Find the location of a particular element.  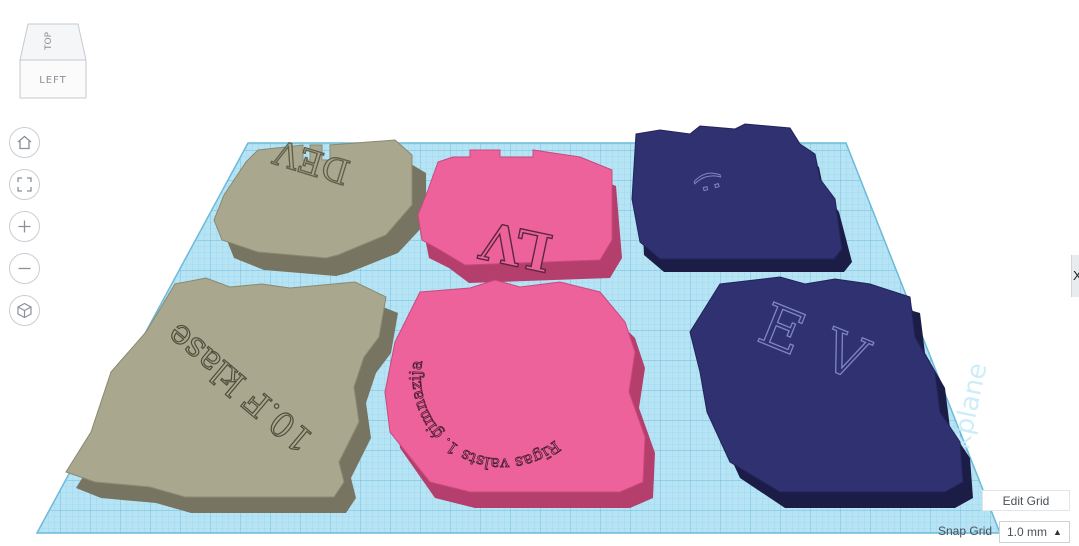

plate-pink-gimnazija: Rīgas valsts 1. ģimnazija is located at coordinates (519, 393).